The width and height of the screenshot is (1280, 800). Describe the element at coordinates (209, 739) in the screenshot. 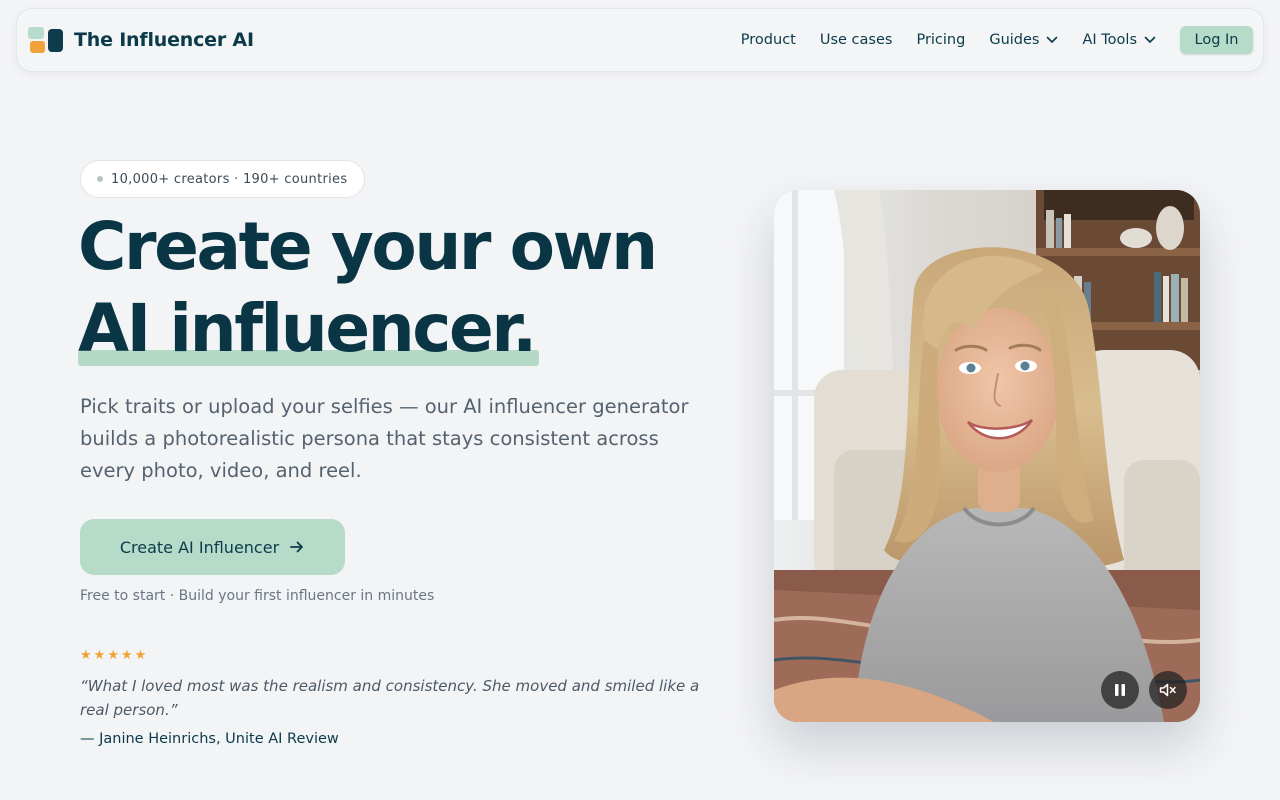

I see `testimonial-author: — Janine Heinrichs, Unite AI Review` at that location.